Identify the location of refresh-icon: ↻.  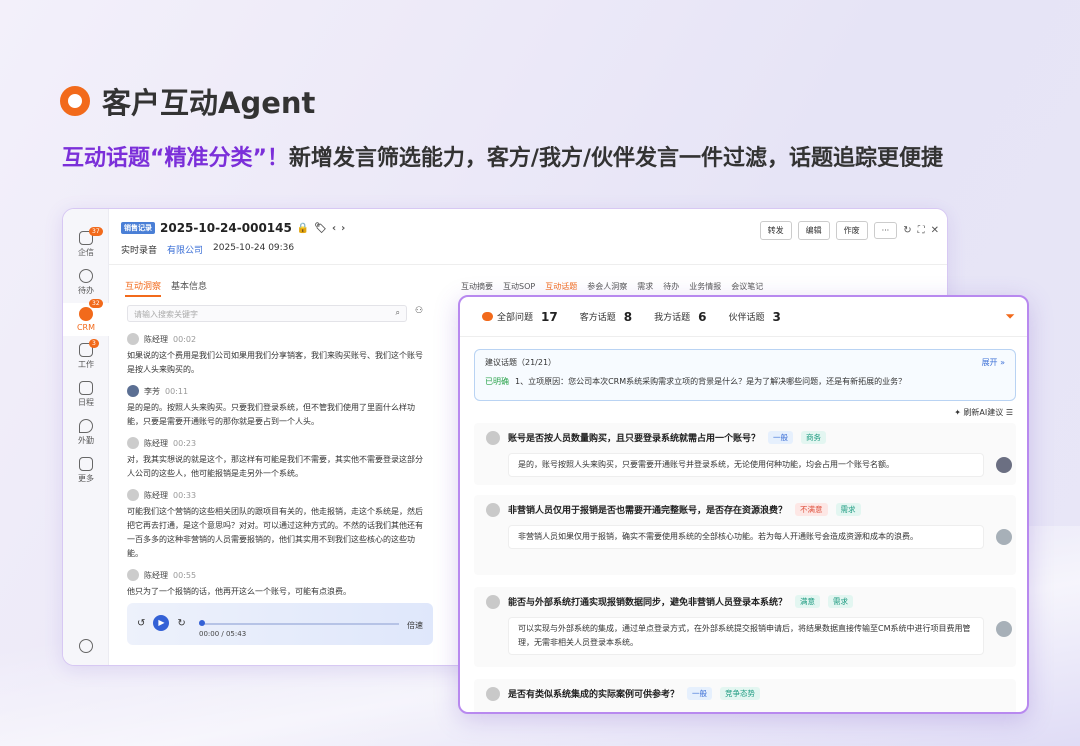
(907, 230).